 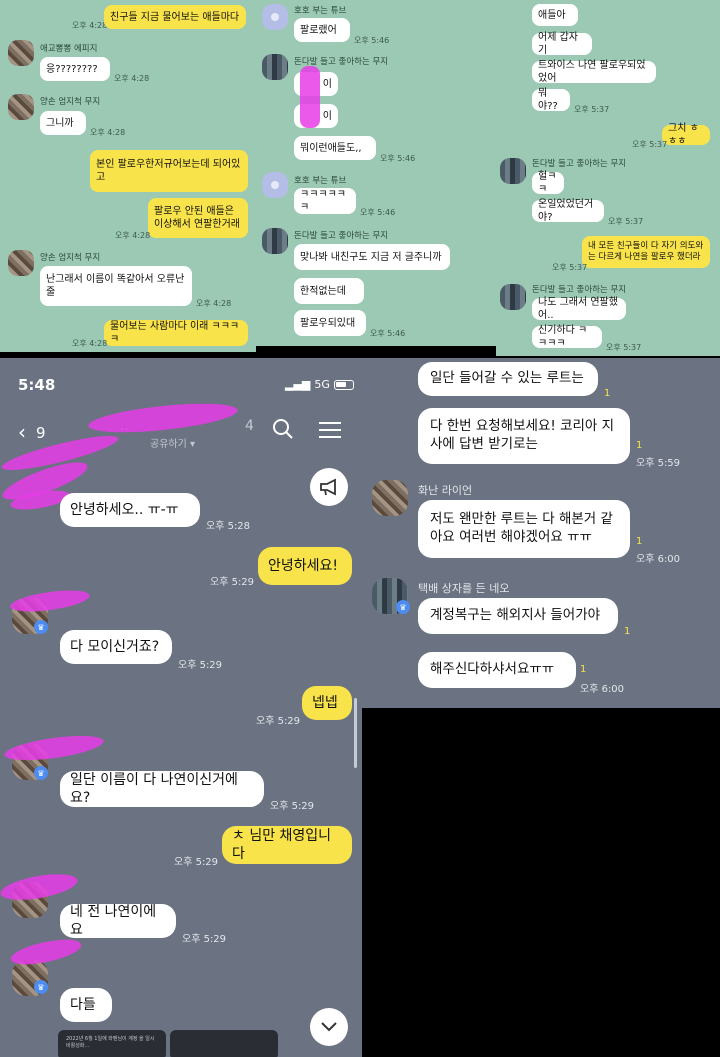 What do you see at coordinates (327, 703) in the screenshot?
I see `message-bubble-out: 넵넵` at bounding box center [327, 703].